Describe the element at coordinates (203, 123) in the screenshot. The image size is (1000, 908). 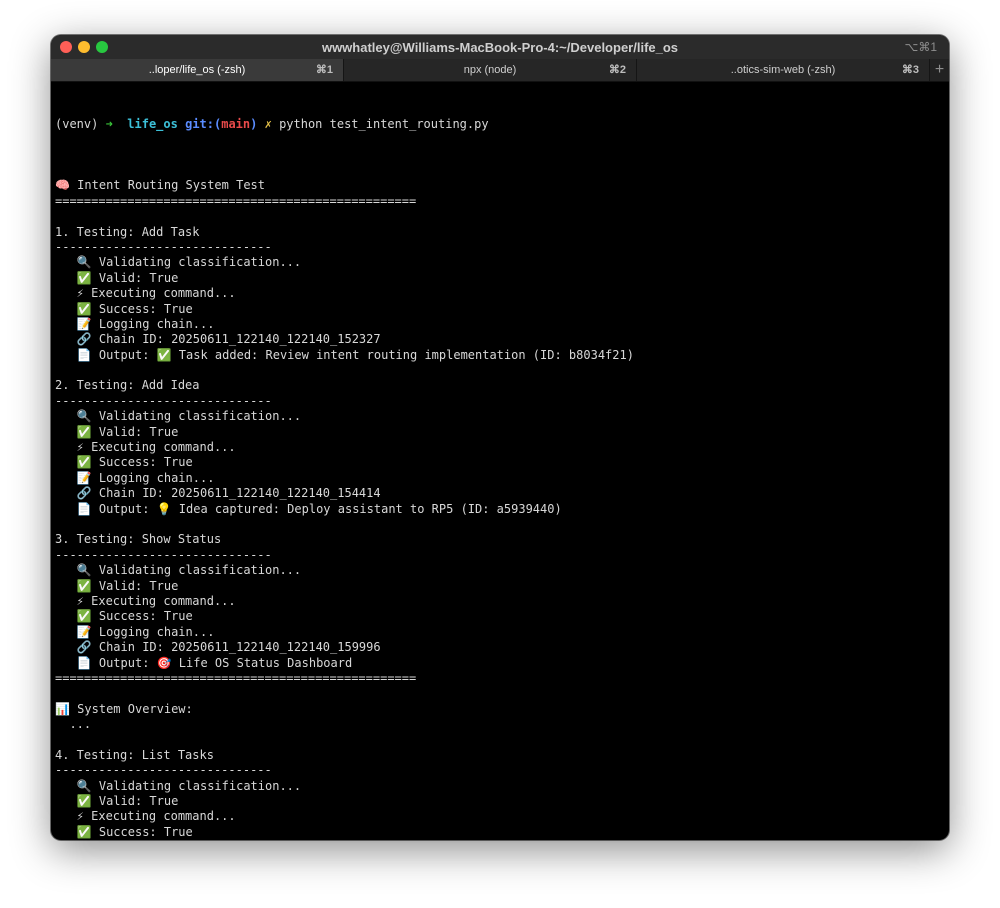
I see `prompt-git-prefix: git:(` at that location.